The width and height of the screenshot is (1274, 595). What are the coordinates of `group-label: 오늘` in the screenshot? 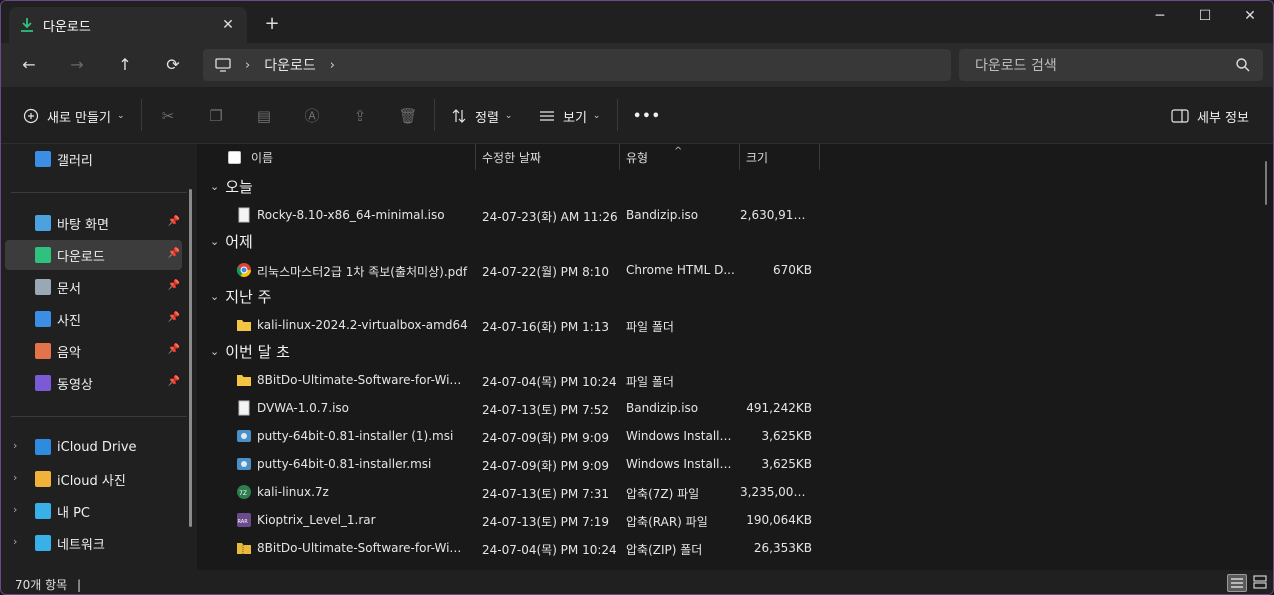 It's located at (239, 186).